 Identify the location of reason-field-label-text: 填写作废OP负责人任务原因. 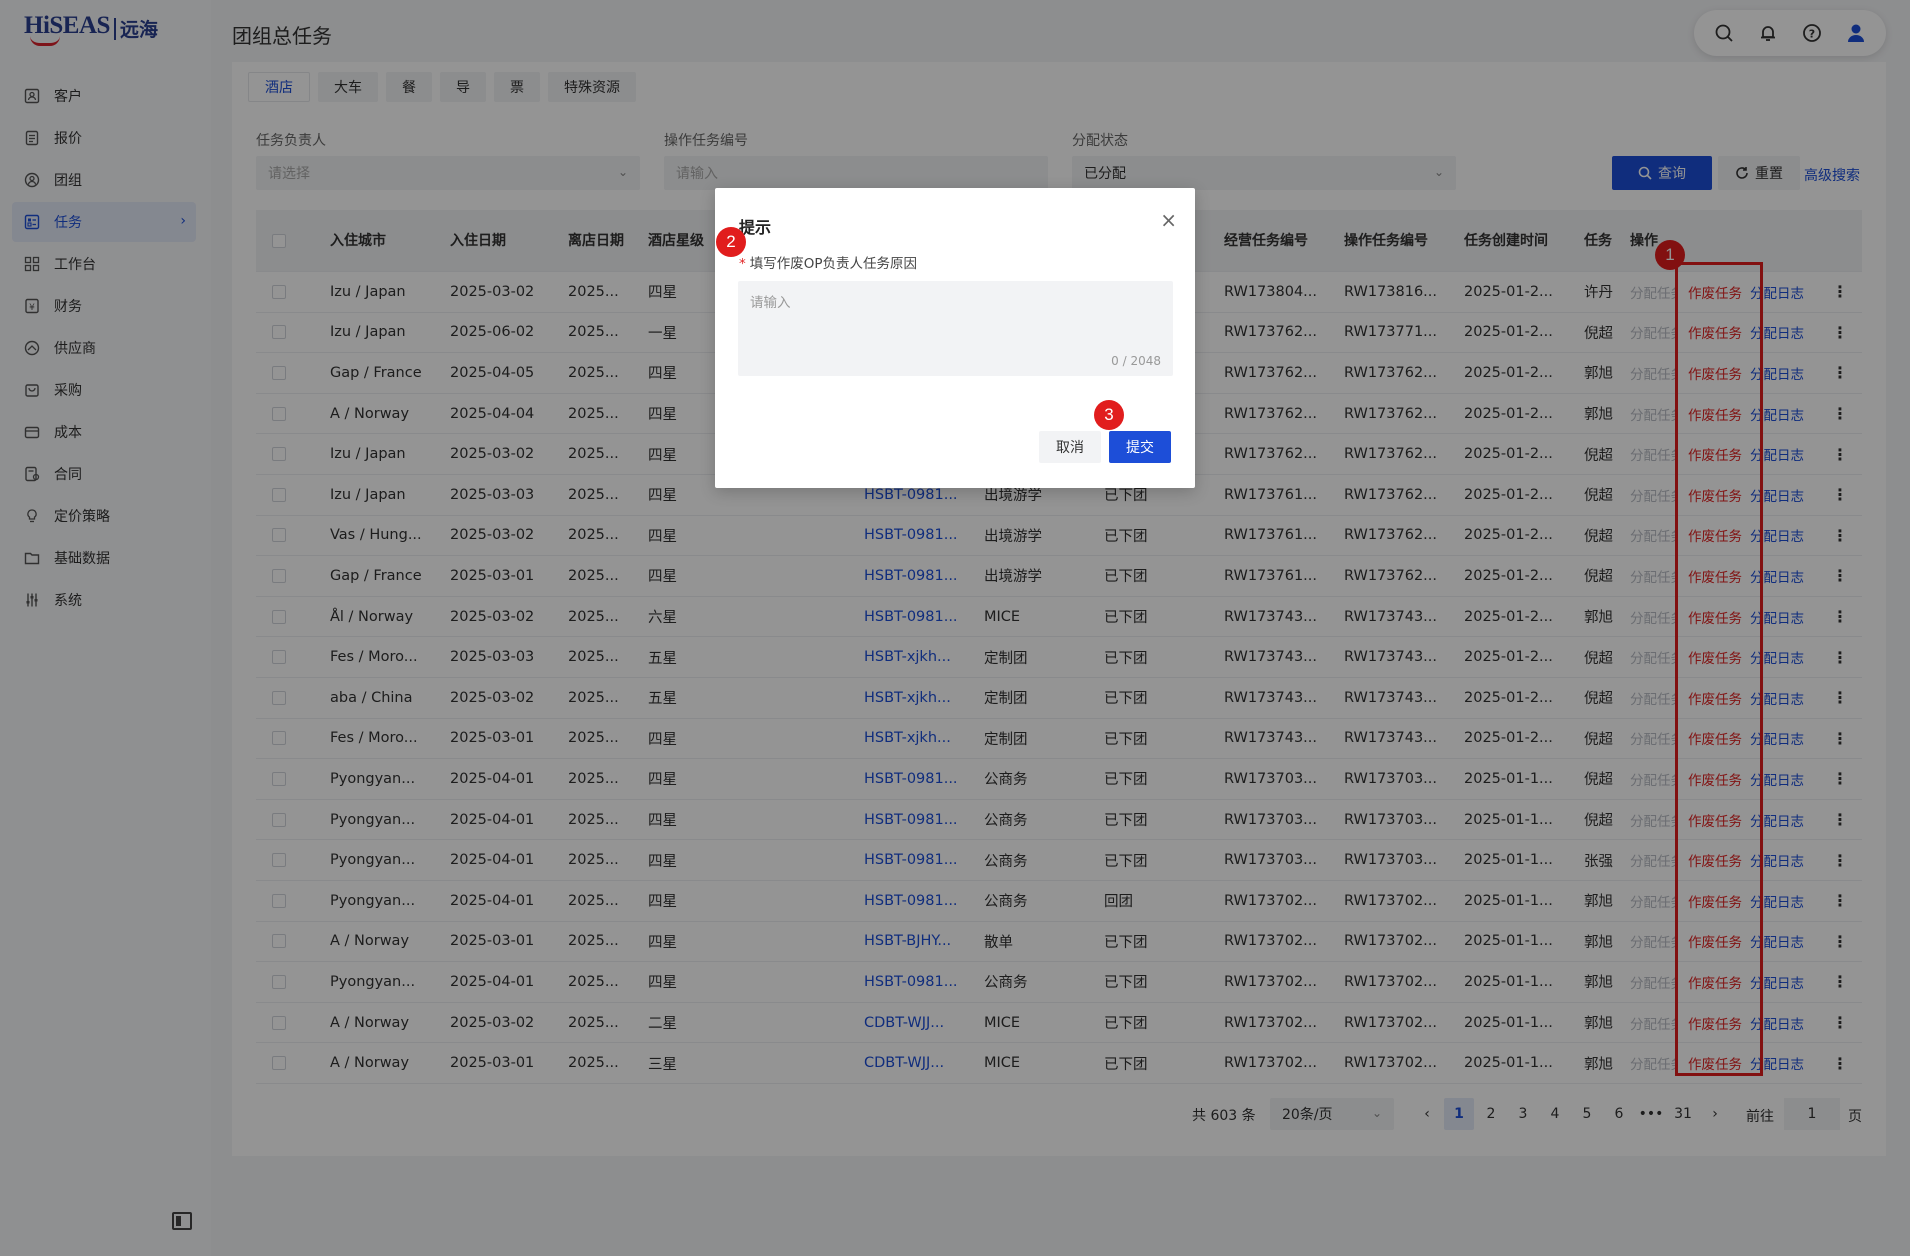
(833, 264).